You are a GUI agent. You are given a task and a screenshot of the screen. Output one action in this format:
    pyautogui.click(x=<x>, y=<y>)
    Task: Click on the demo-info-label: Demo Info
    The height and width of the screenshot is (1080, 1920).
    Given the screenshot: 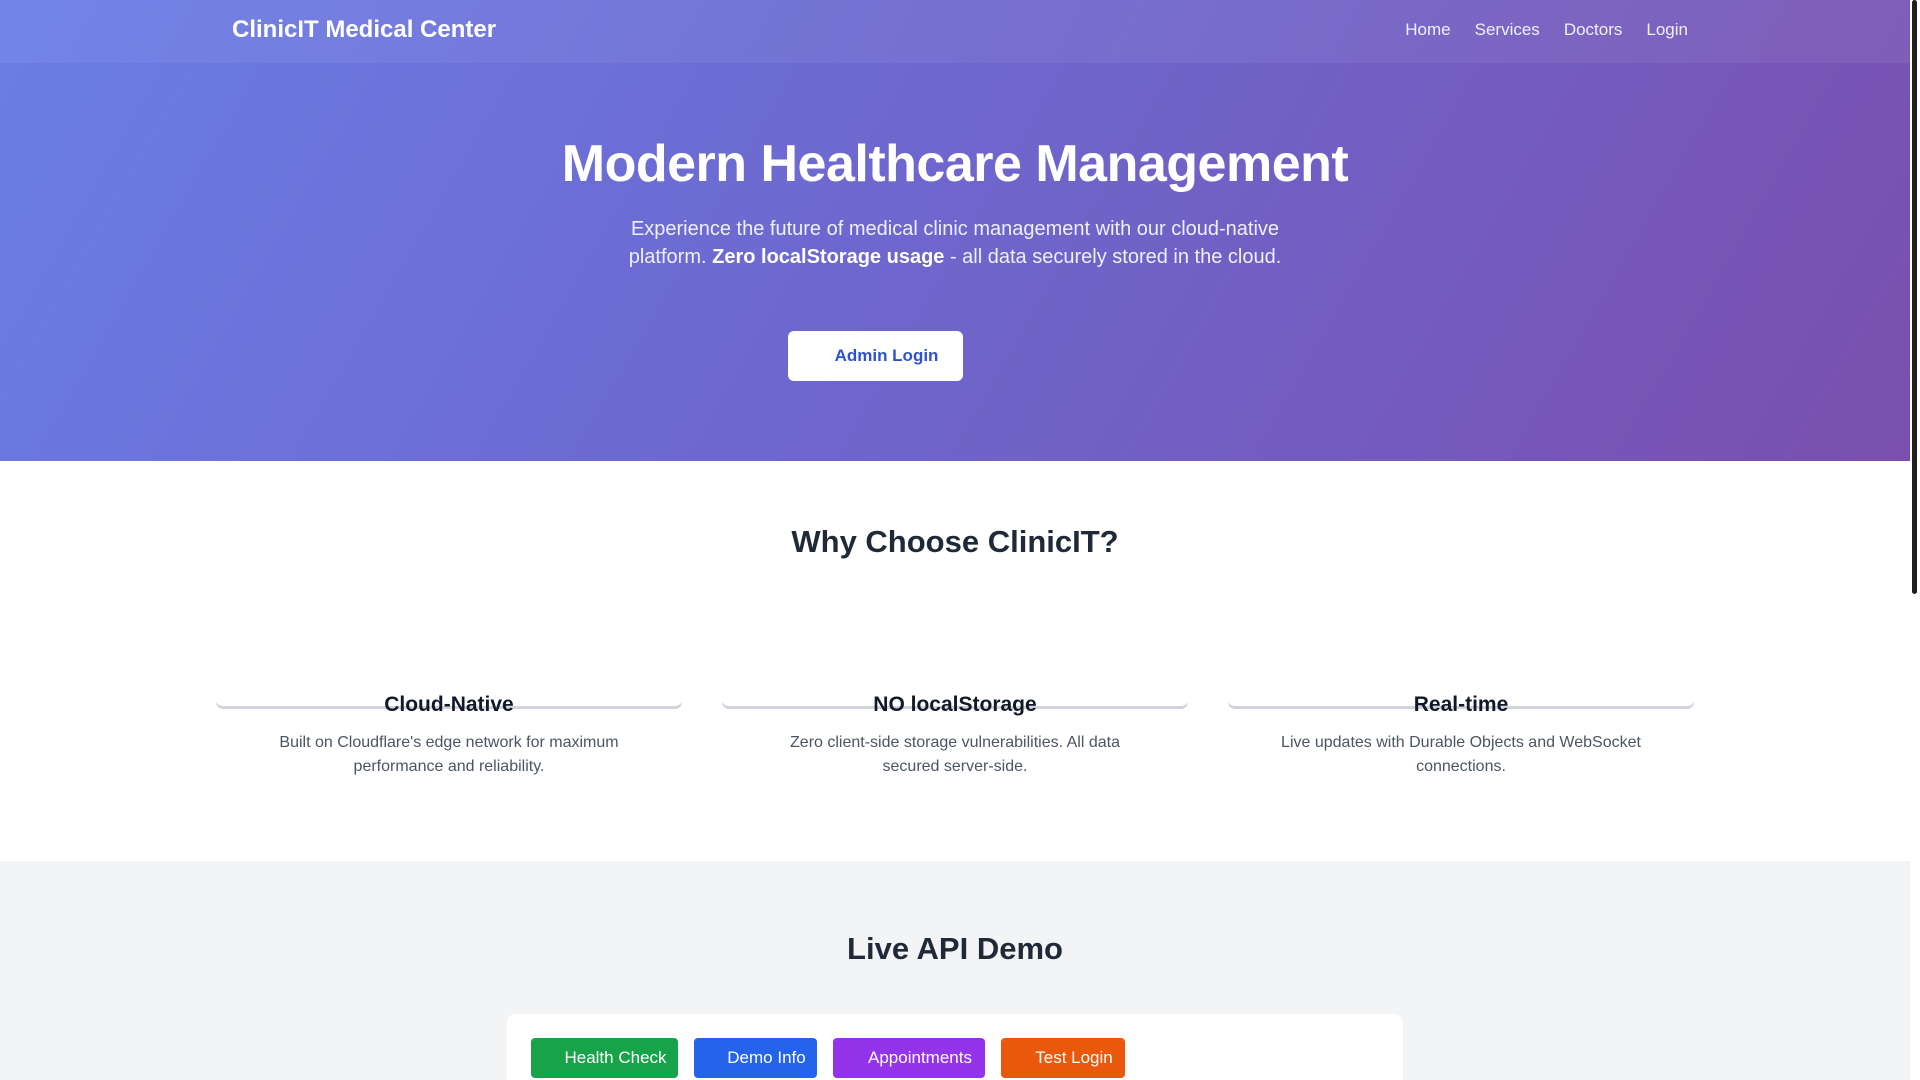 What is the action you would take?
    pyautogui.click(x=766, y=1057)
    